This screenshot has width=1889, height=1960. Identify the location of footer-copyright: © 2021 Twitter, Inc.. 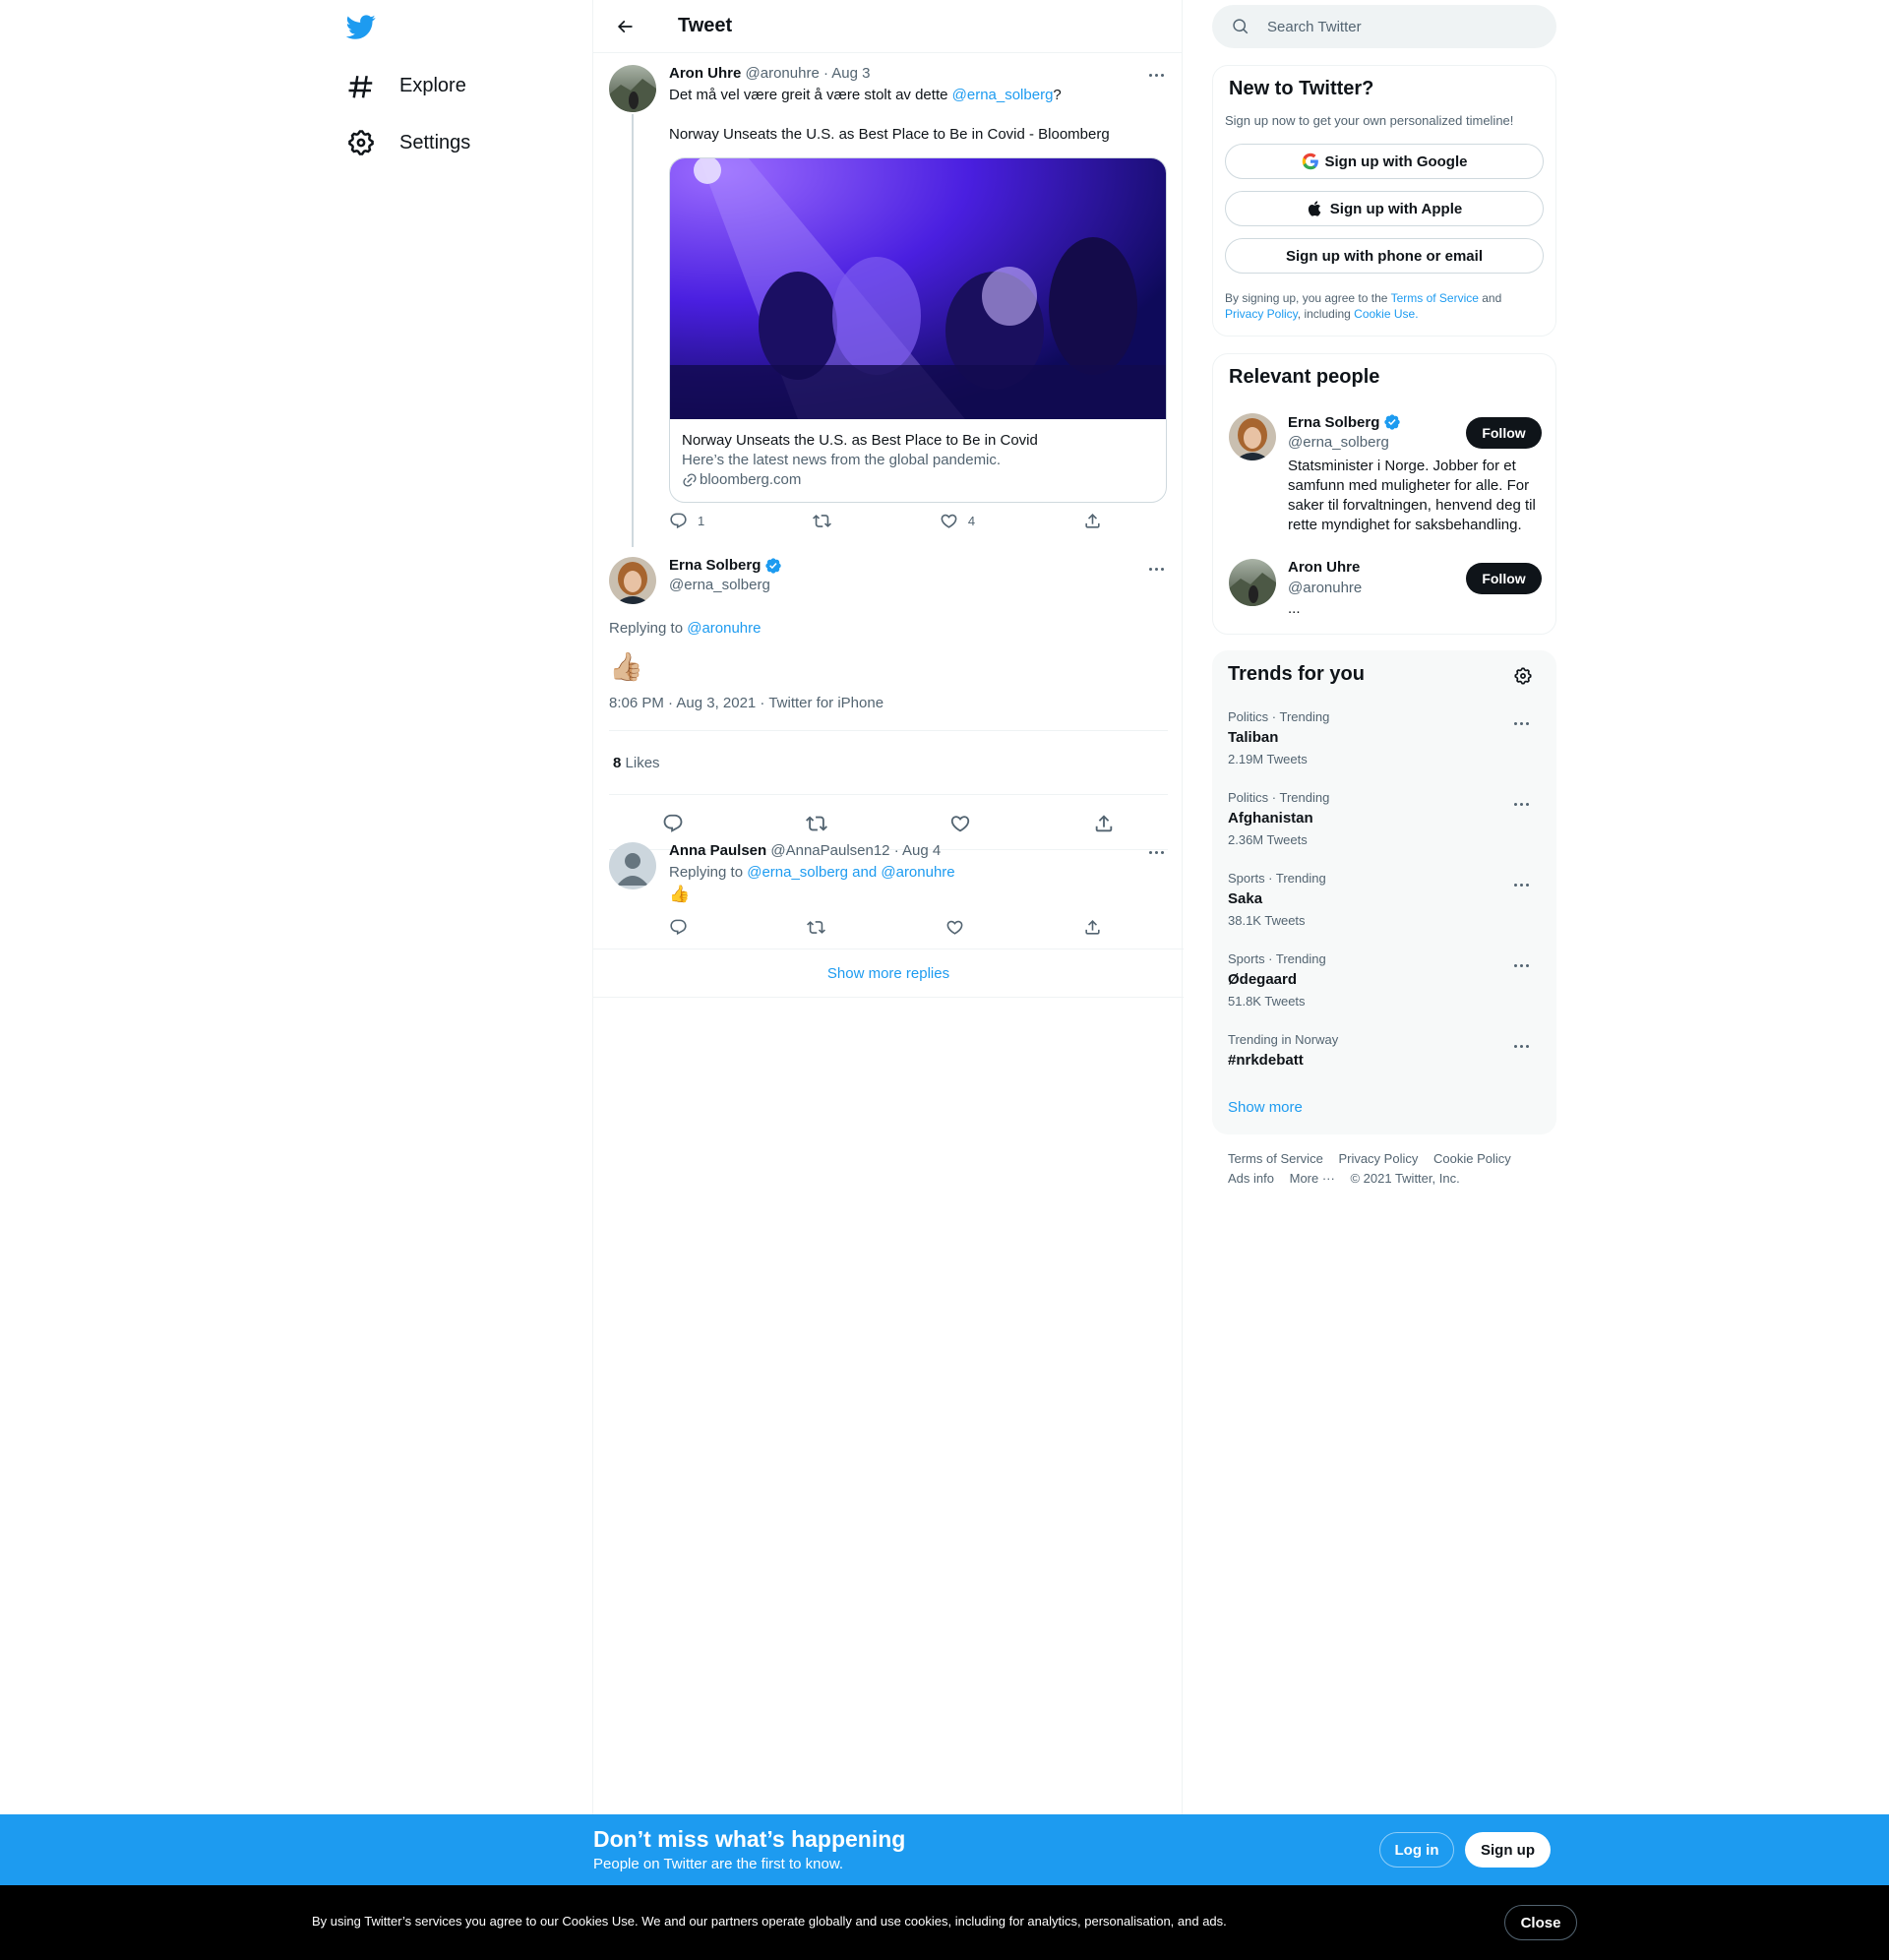
(1405, 1178).